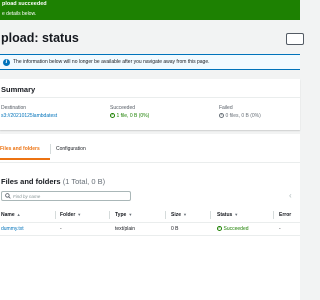 The width and height of the screenshot is (320, 300). Describe the element at coordinates (24, 4) in the screenshot. I see `banner-title: pload succeeded` at that location.